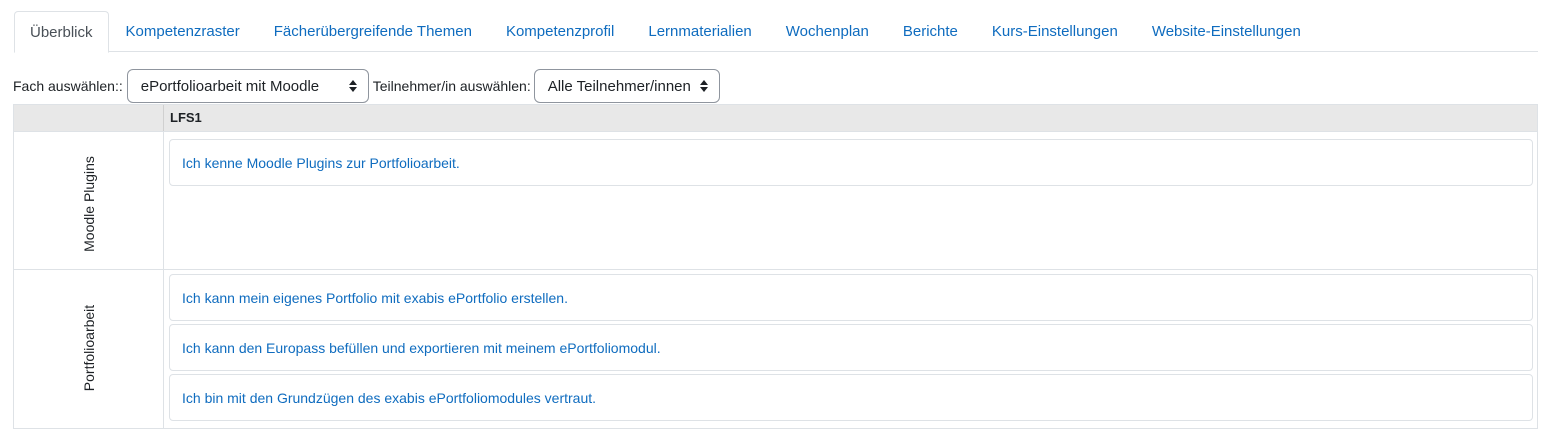 The height and width of the screenshot is (447, 1552). What do you see at coordinates (930, 31) in the screenshot?
I see `tab-berichte: Berichte` at bounding box center [930, 31].